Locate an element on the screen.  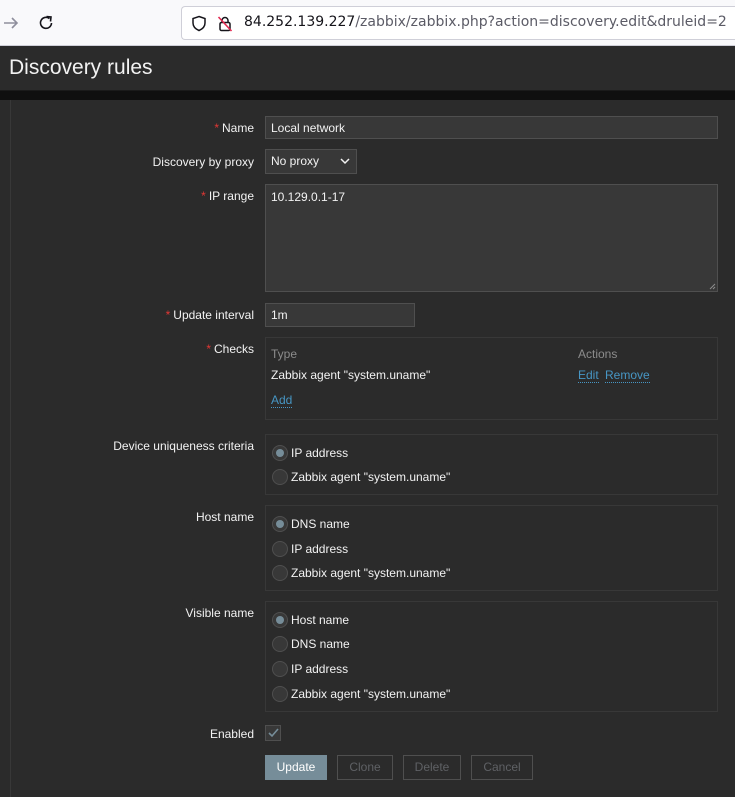
update-interval-label: * Update interval is located at coordinates (210, 315).